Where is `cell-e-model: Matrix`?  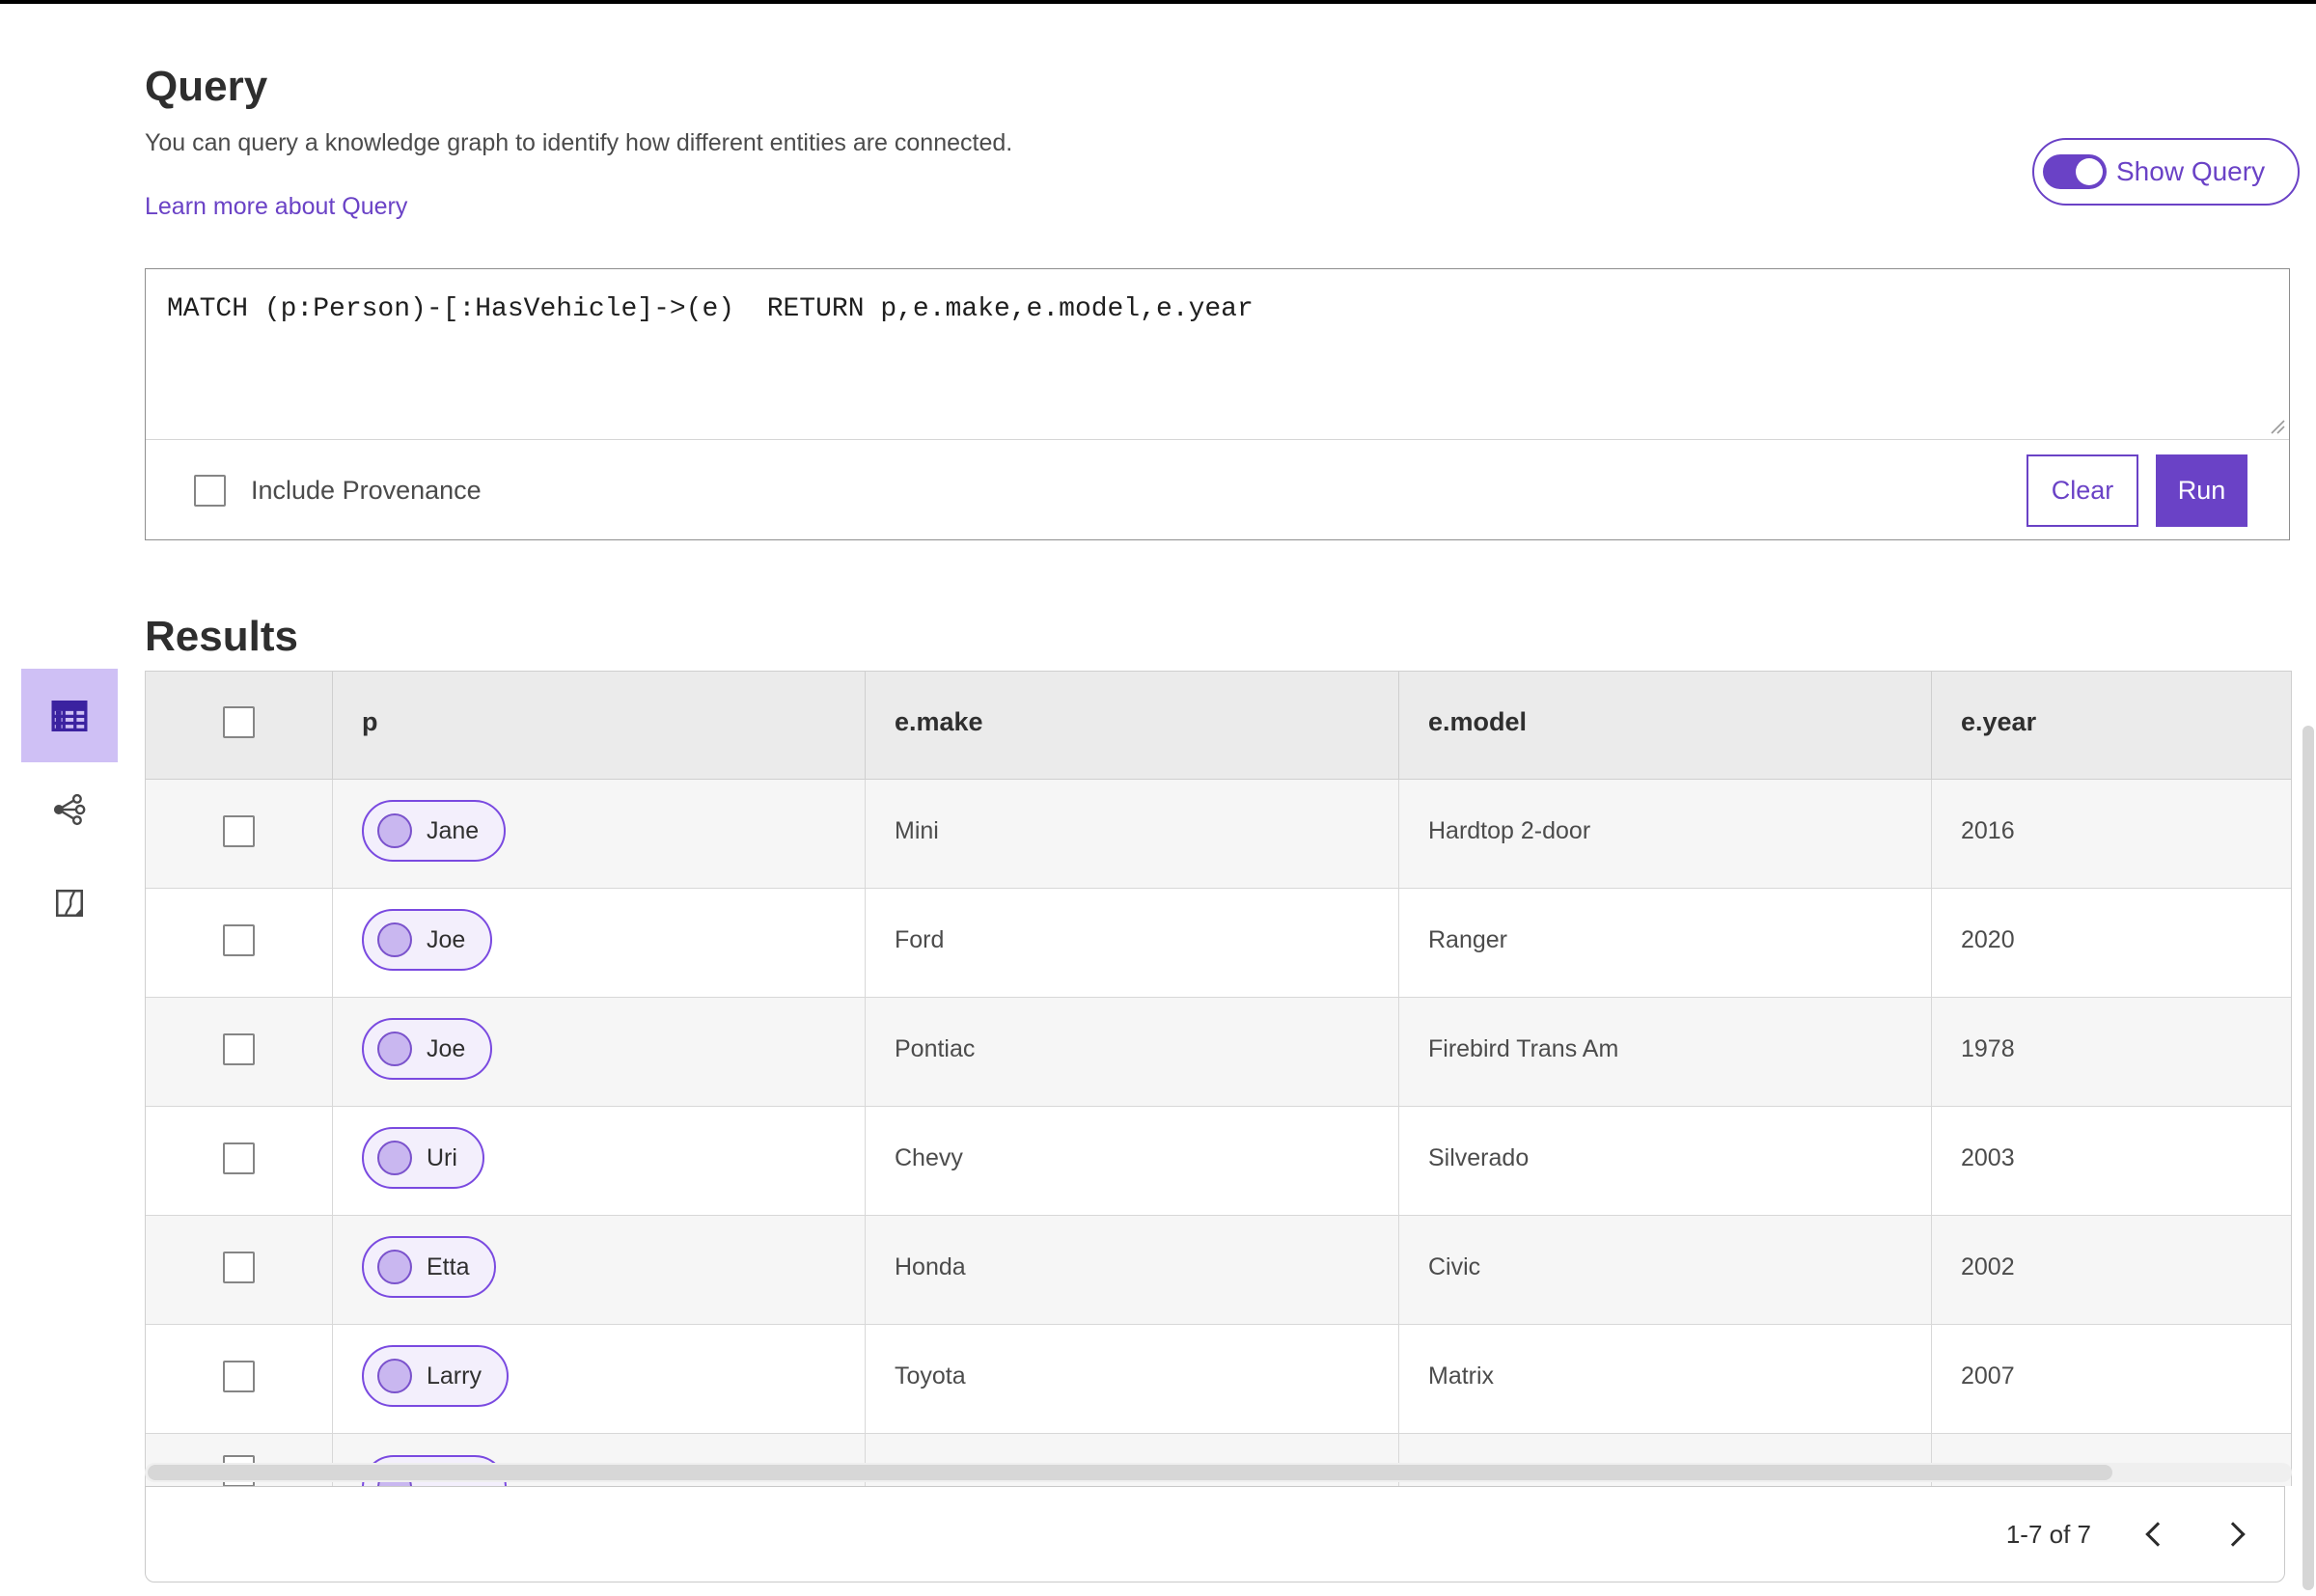 cell-e-model: Matrix is located at coordinates (1665, 1379).